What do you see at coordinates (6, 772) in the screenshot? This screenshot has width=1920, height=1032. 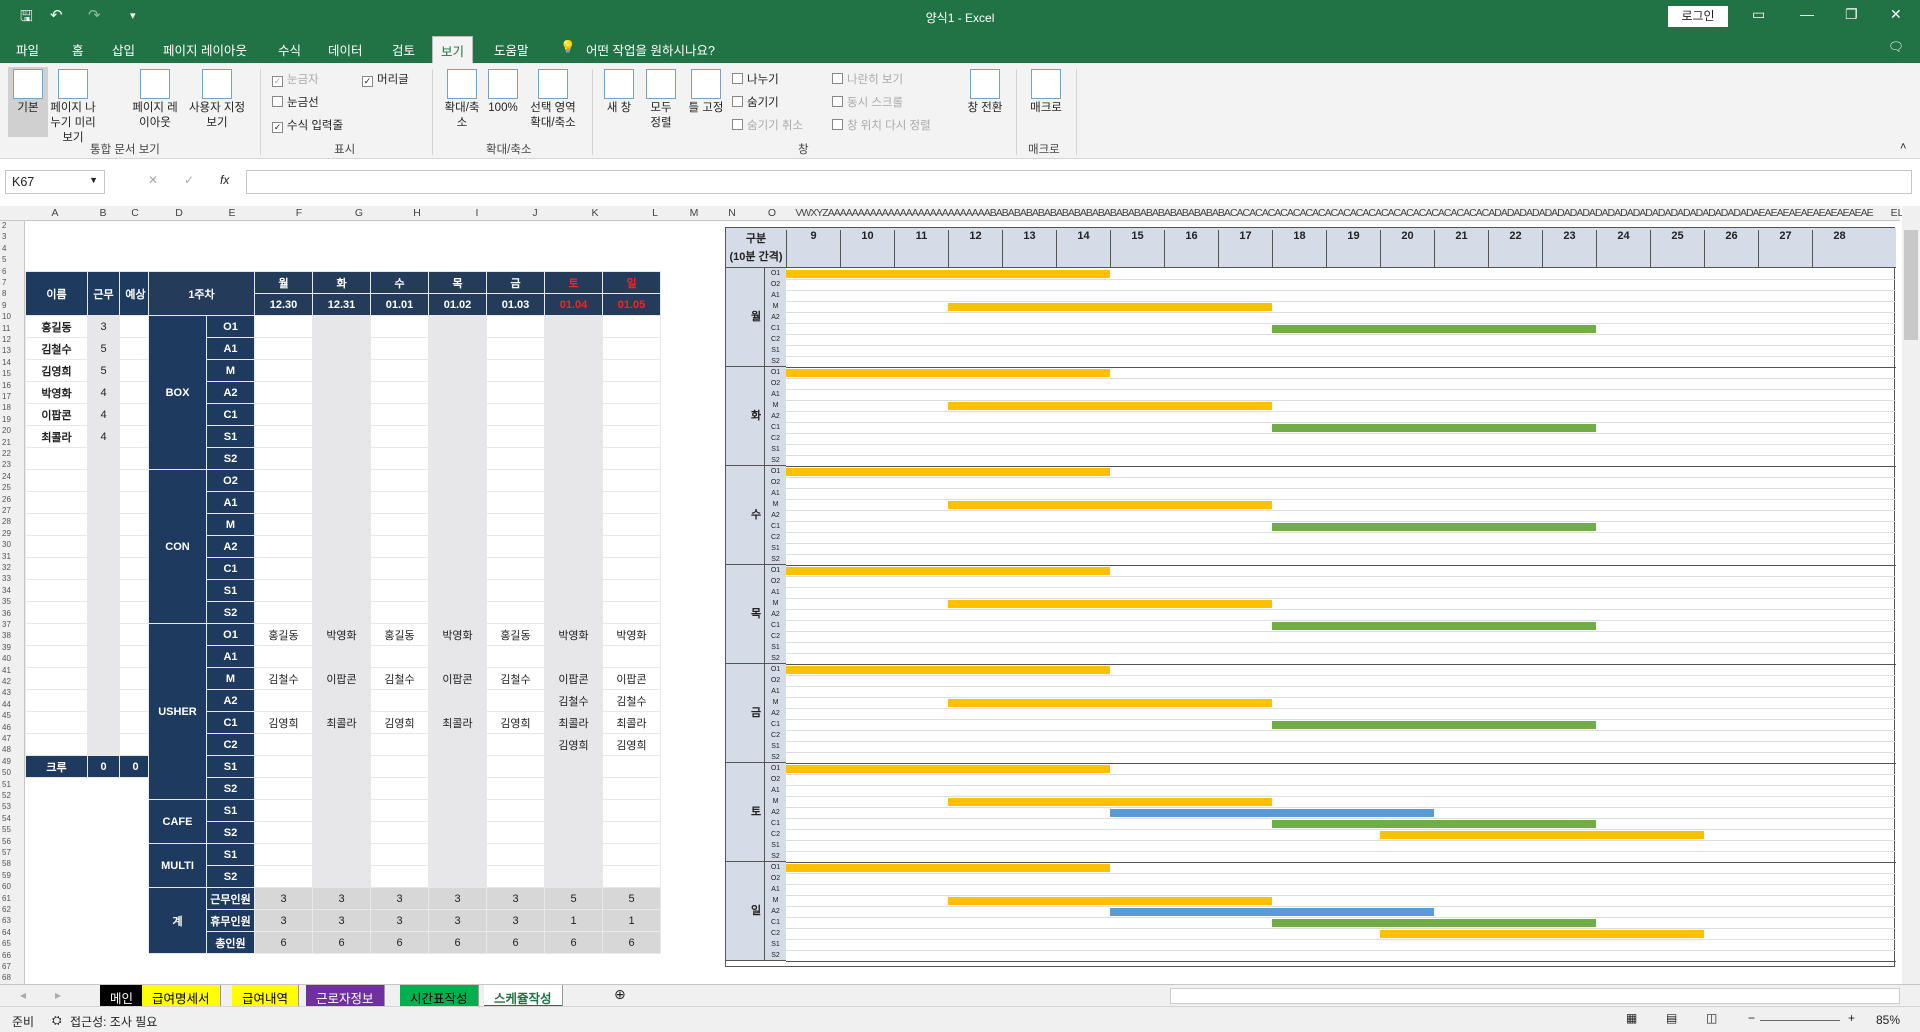 I see `row-header: 50` at bounding box center [6, 772].